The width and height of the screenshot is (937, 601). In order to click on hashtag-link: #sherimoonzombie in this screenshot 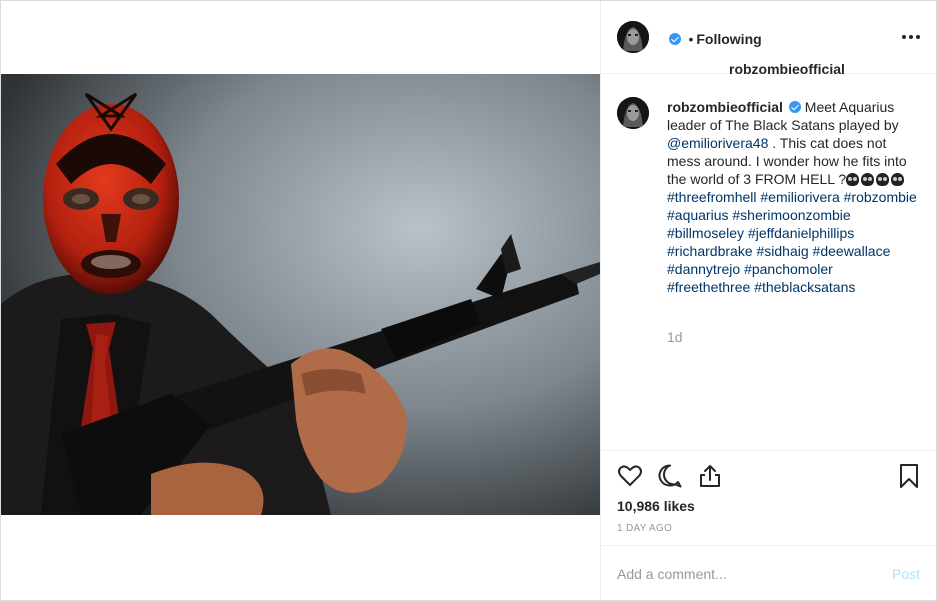, I will do `click(791, 215)`.